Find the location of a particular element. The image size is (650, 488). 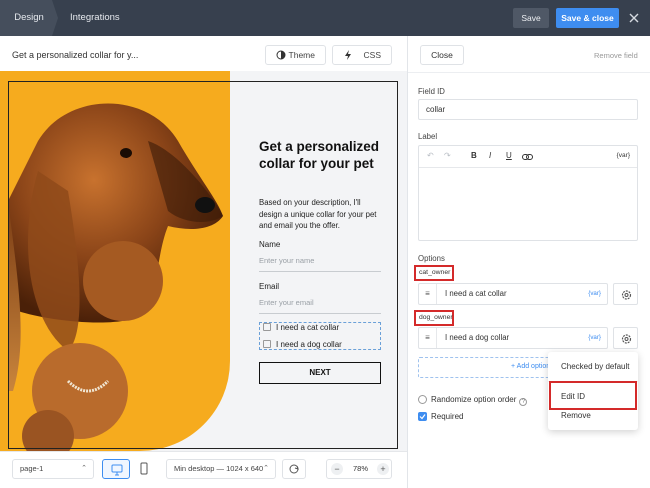

bold-button: B is located at coordinates (474, 155).